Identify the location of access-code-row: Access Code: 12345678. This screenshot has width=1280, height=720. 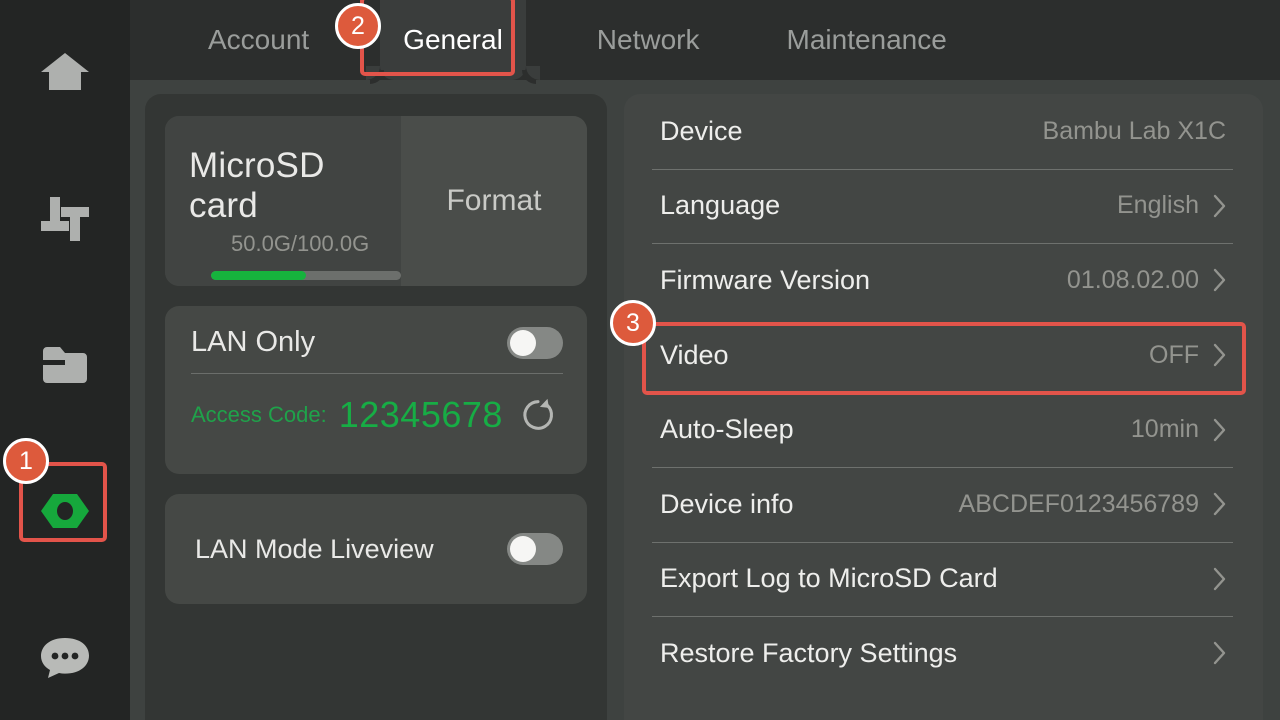
(377, 415).